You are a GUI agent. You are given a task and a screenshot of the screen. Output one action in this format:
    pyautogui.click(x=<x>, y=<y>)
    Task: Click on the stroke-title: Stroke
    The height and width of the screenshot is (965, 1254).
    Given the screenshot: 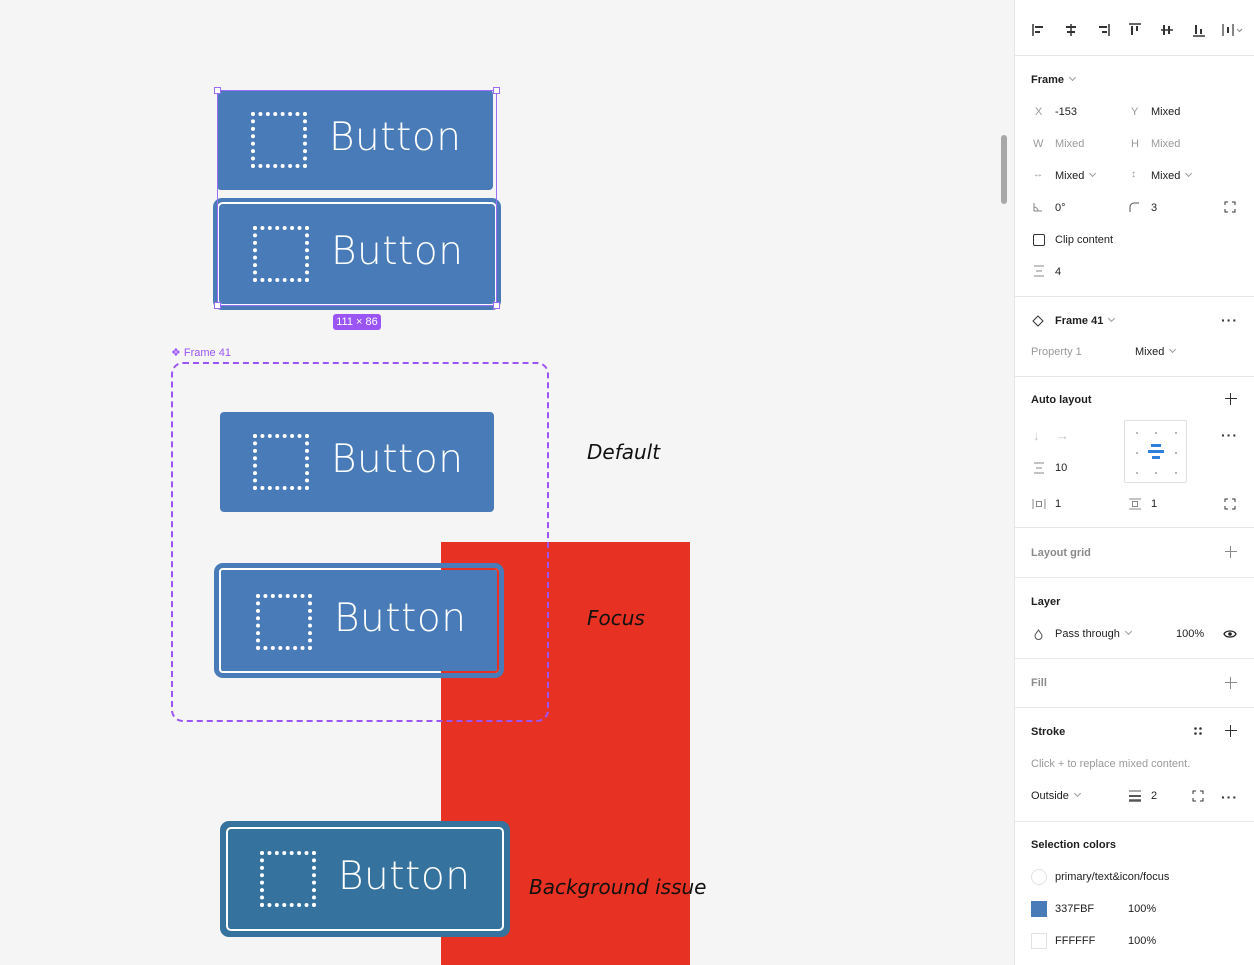 What is the action you would take?
    pyautogui.click(x=1048, y=732)
    